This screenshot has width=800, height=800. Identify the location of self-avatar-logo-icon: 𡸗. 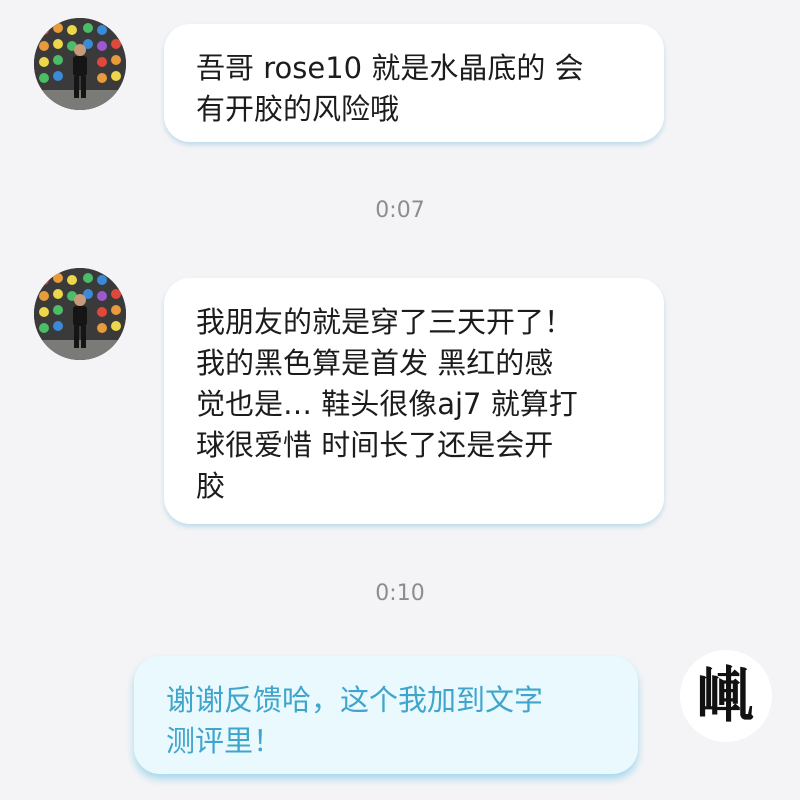
(725, 696).